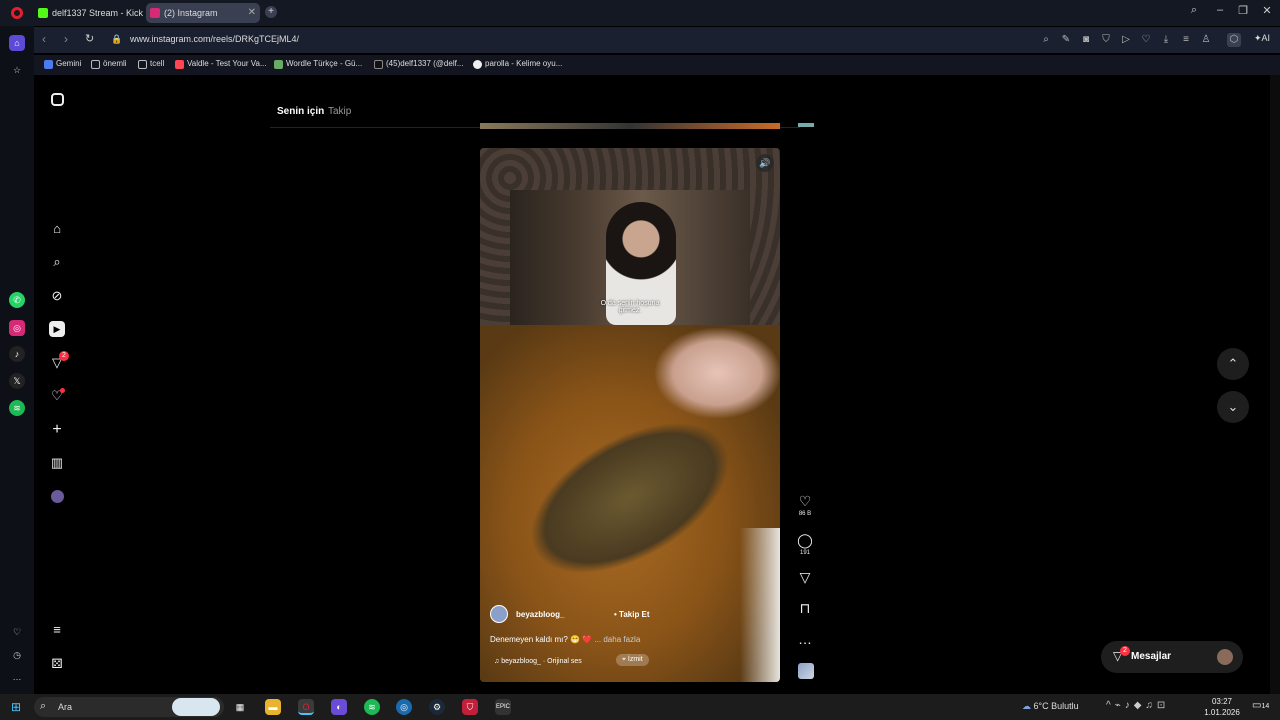  Describe the element at coordinates (339, 111) in the screenshot. I see `tab-following: Takip` at that location.